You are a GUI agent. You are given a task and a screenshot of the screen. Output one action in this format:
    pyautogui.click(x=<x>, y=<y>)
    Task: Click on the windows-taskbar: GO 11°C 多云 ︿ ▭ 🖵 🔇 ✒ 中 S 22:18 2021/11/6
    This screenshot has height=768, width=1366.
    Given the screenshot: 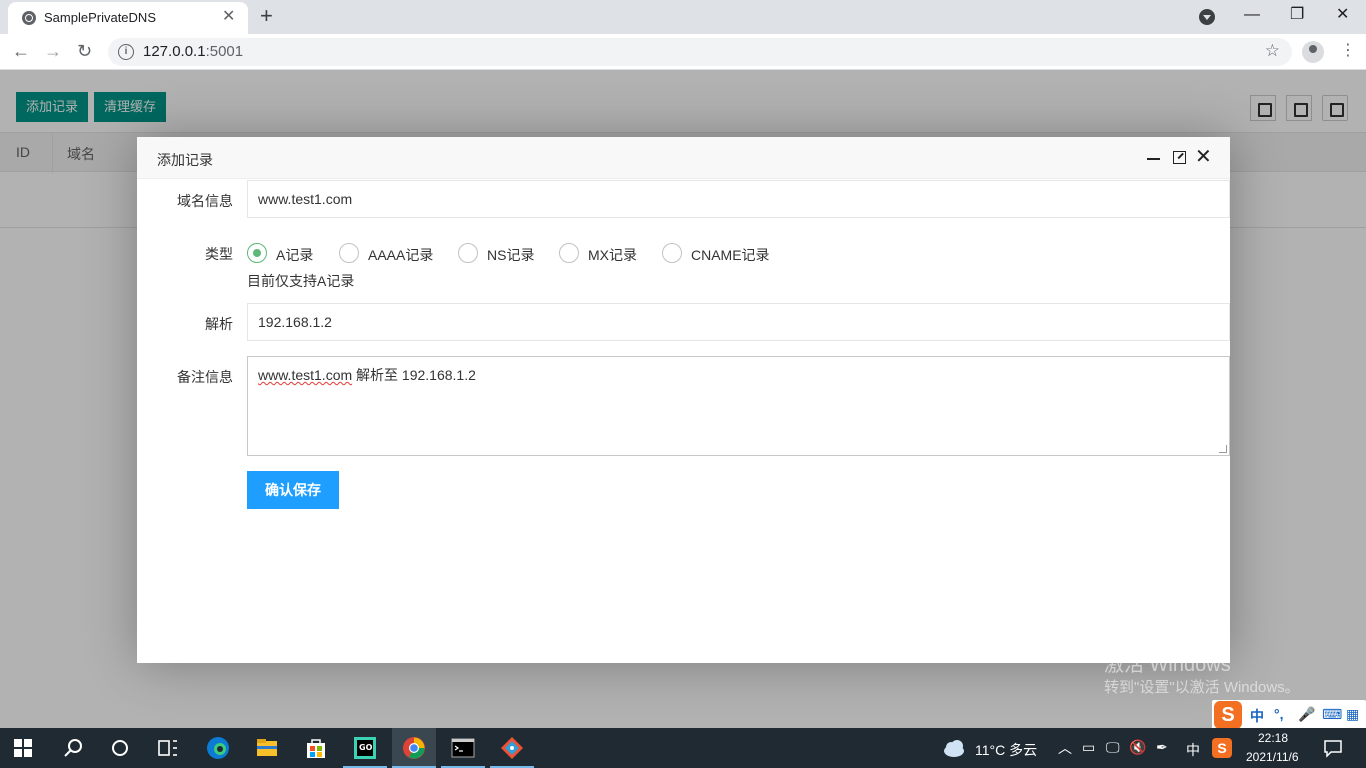 What is the action you would take?
    pyautogui.click(x=683, y=748)
    